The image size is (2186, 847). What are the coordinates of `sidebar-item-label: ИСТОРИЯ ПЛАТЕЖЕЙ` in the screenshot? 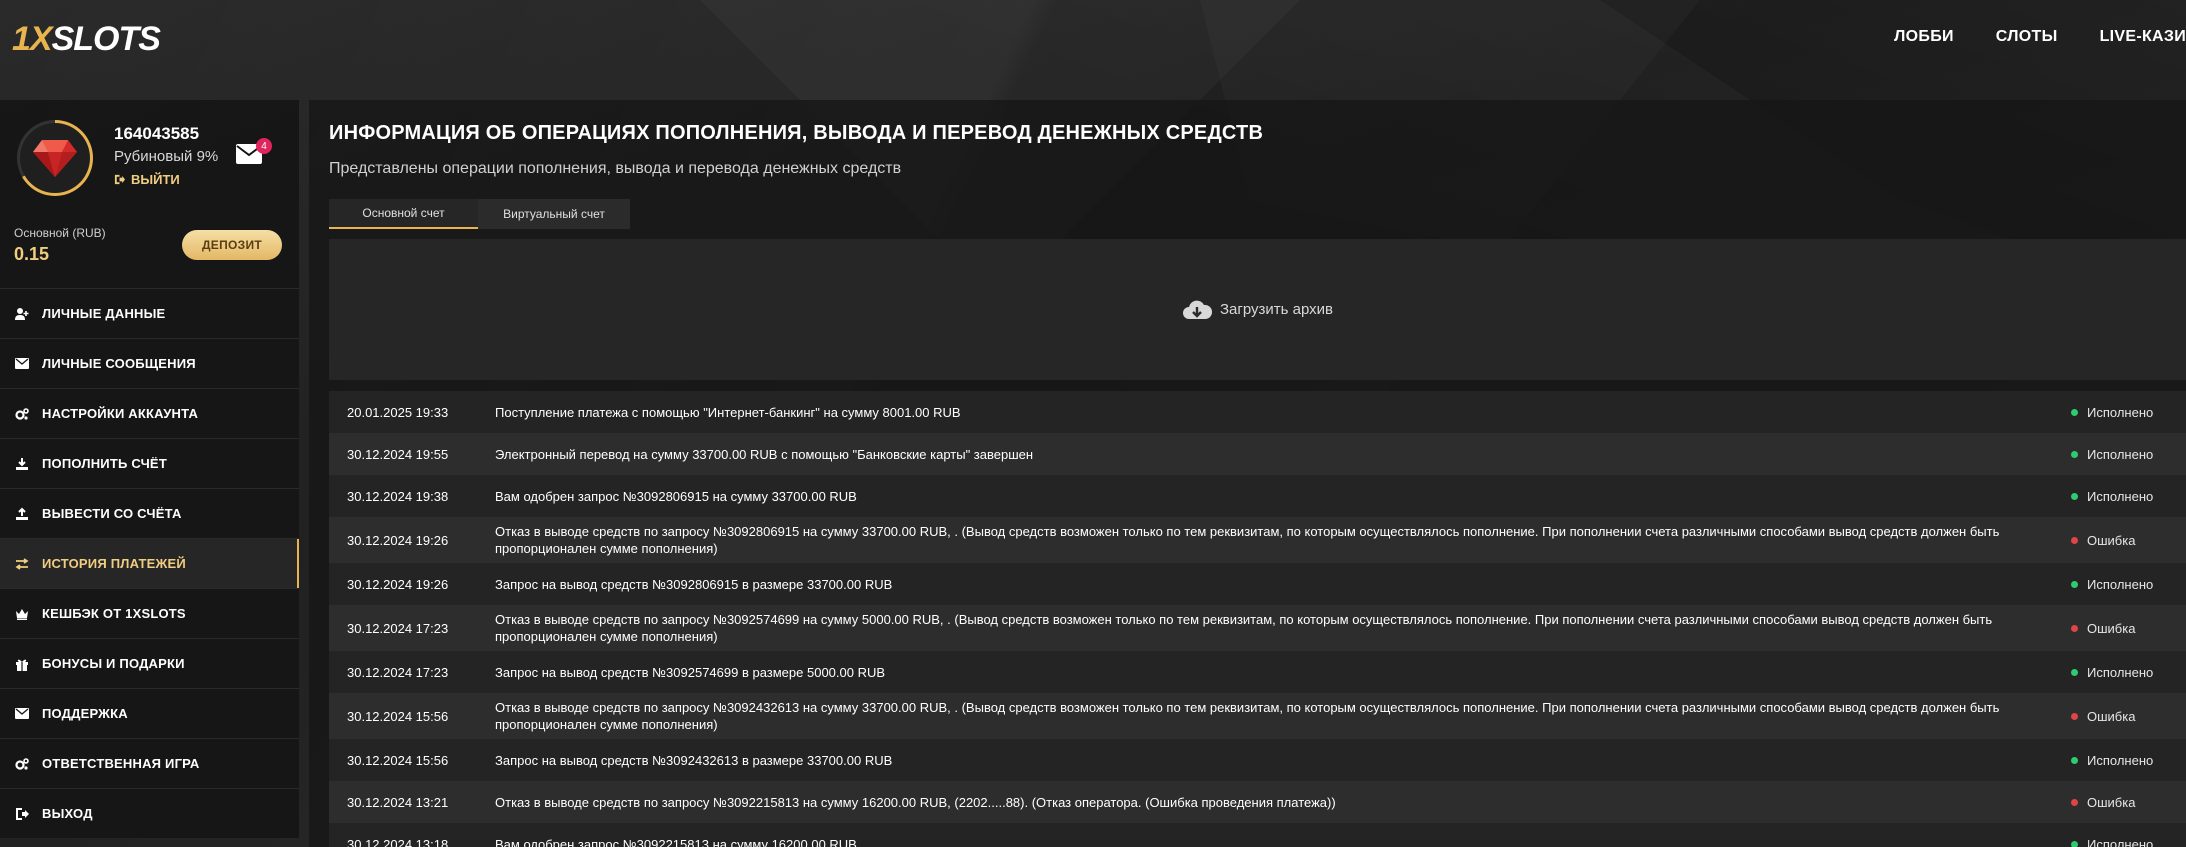 It's located at (114, 563).